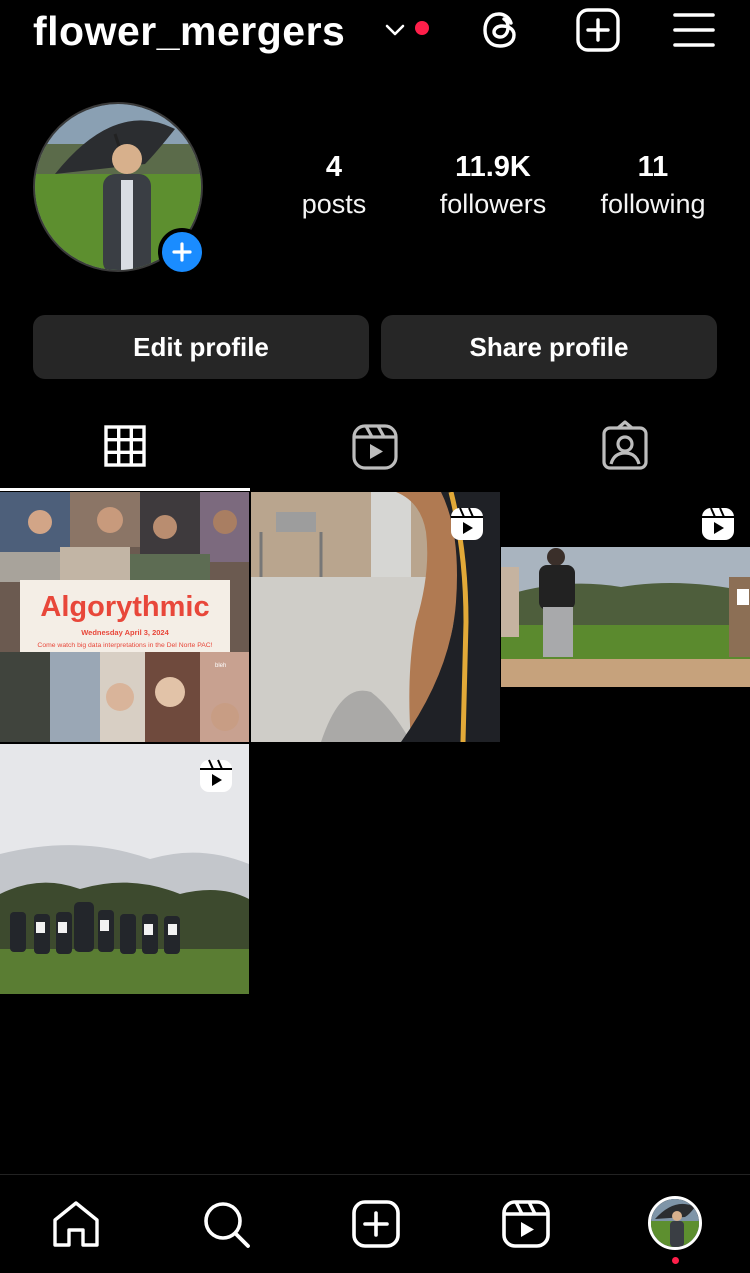  I want to click on poster-title: Algorythmic, so click(124, 607).